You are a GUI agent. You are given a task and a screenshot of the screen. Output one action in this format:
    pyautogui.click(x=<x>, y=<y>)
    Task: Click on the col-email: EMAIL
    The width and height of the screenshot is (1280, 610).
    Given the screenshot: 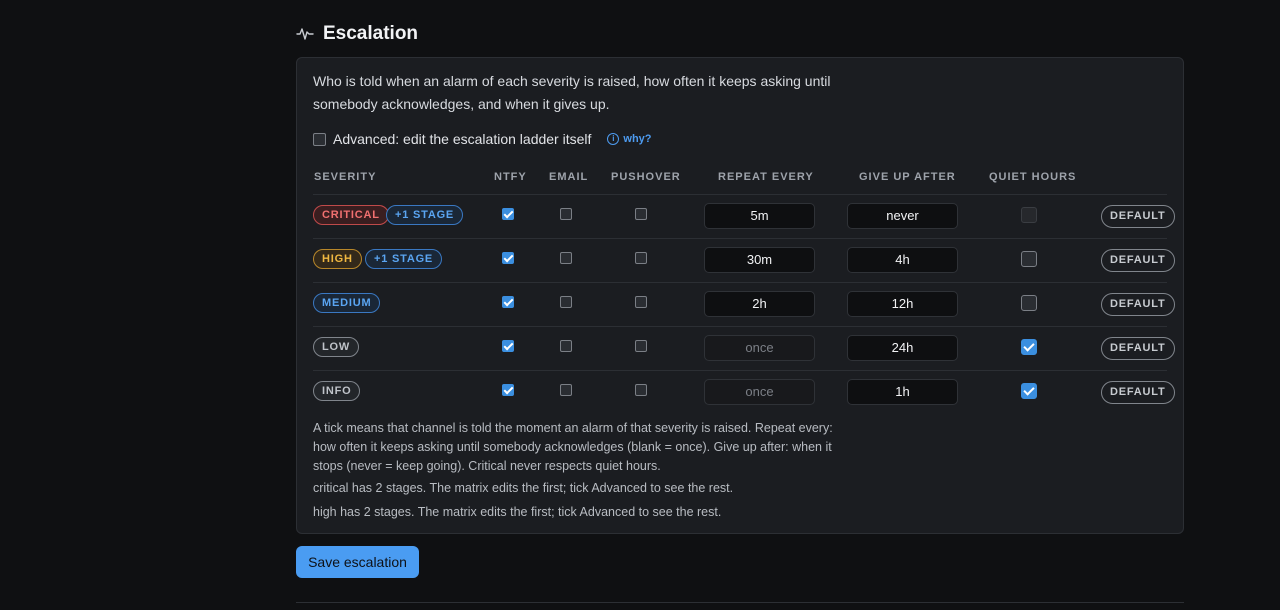 What is the action you would take?
    pyautogui.click(x=569, y=177)
    